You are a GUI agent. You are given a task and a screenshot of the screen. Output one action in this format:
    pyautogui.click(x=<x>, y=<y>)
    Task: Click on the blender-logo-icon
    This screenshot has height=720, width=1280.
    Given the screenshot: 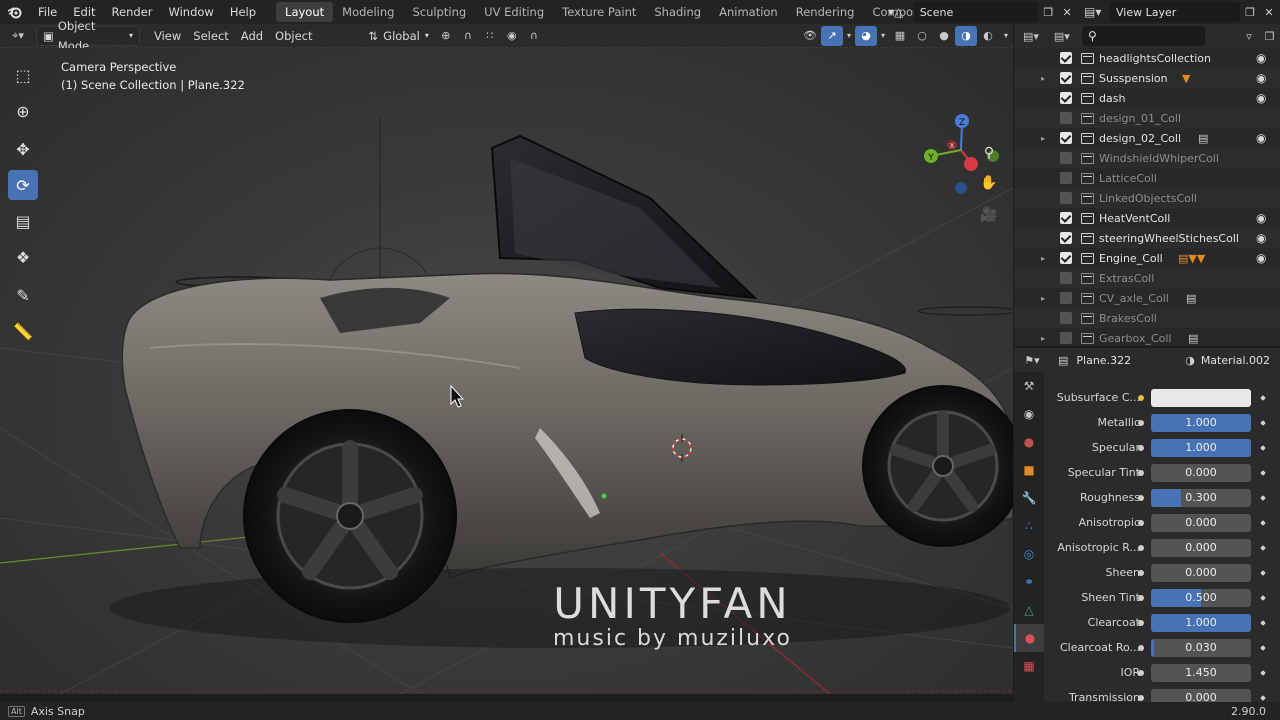 What is the action you would take?
    pyautogui.click(x=15, y=12)
    